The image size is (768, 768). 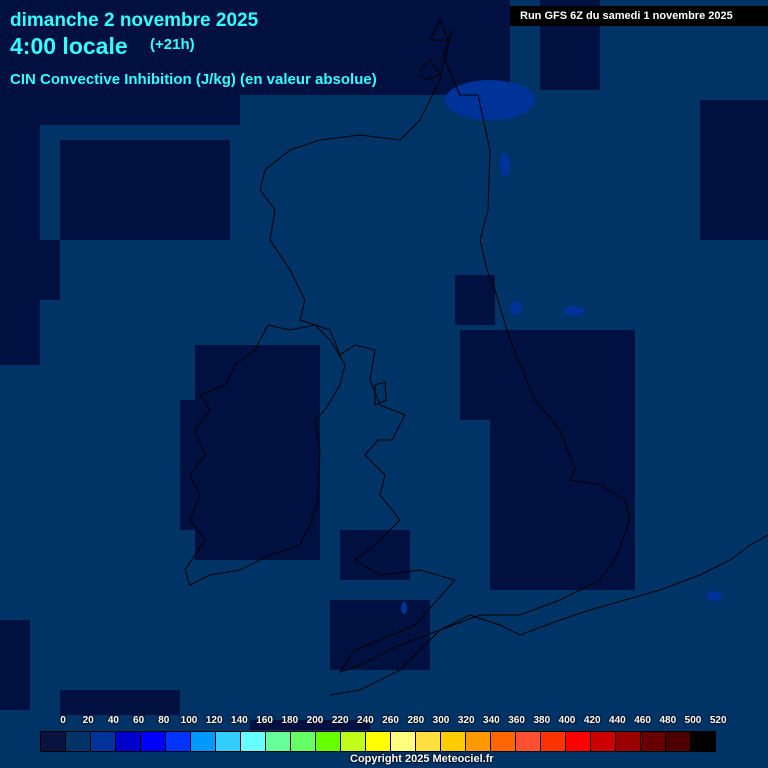 I want to click on legend-label: 480, so click(x=668, y=720).